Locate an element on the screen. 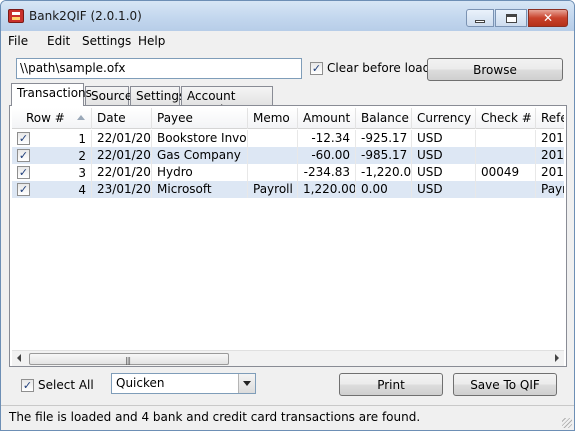 This screenshot has width=575, height=431. row-number: 3 is located at coordinates (82, 172).